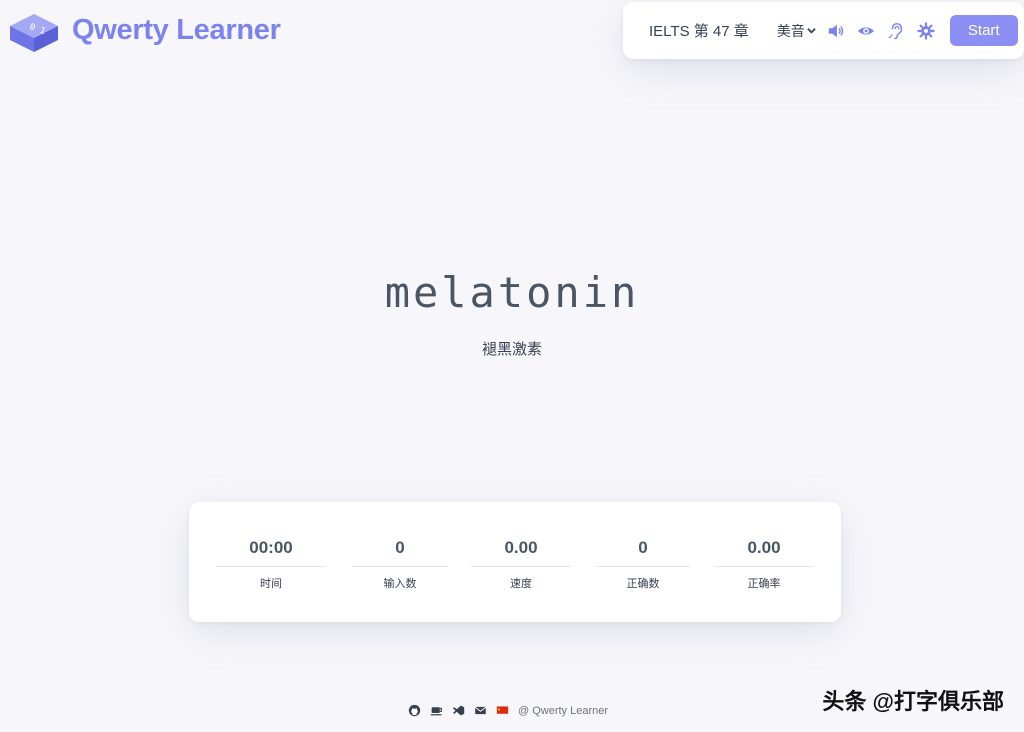  Describe the element at coordinates (400, 584) in the screenshot. I see `stat-label: 输入数` at that location.